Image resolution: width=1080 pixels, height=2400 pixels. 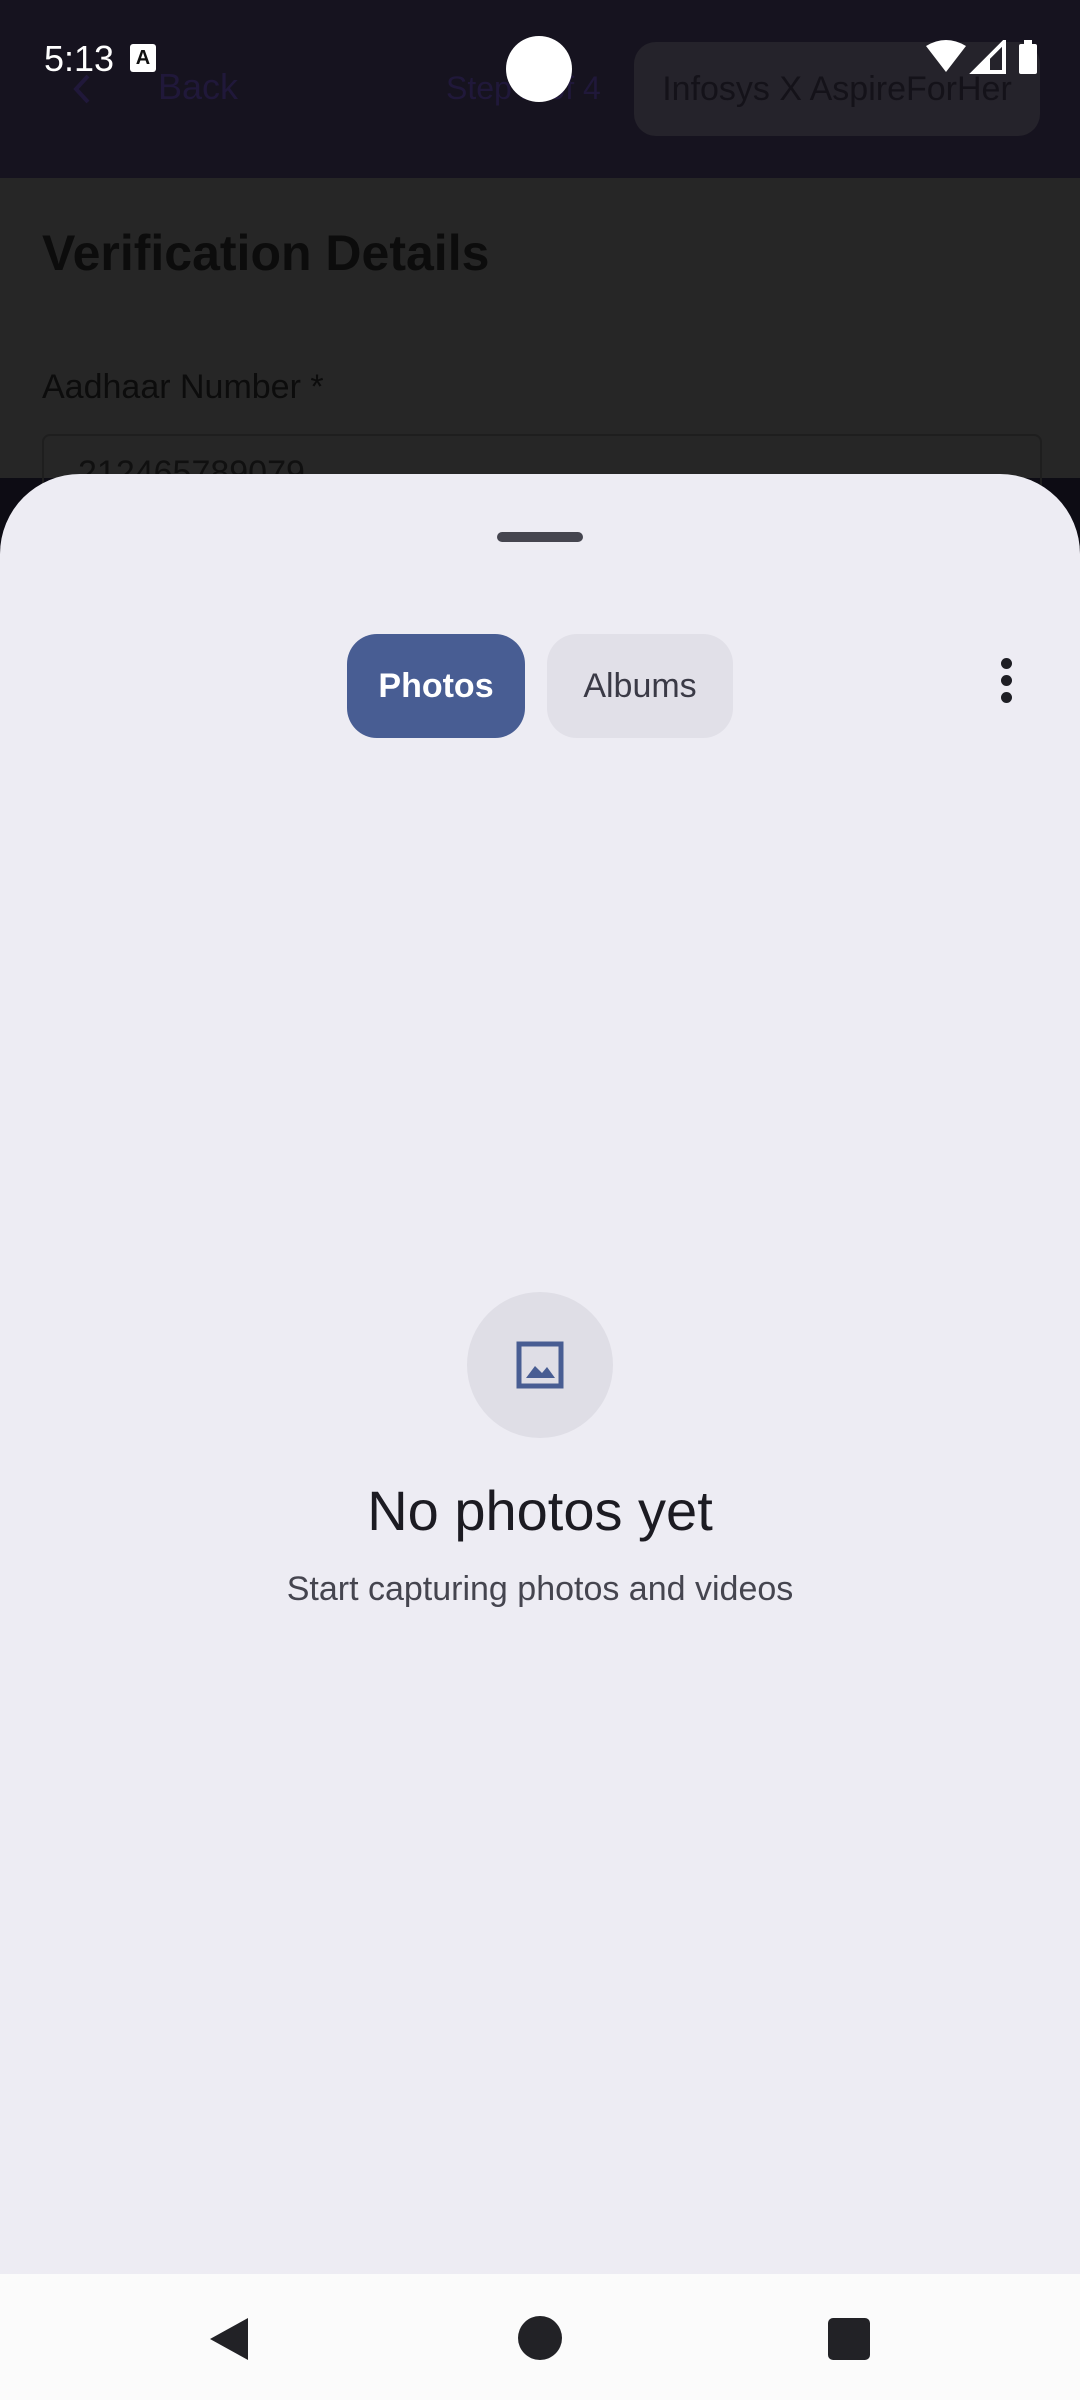 What do you see at coordinates (640, 686) in the screenshot?
I see `tab-albums: Albums` at bounding box center [640, 686].